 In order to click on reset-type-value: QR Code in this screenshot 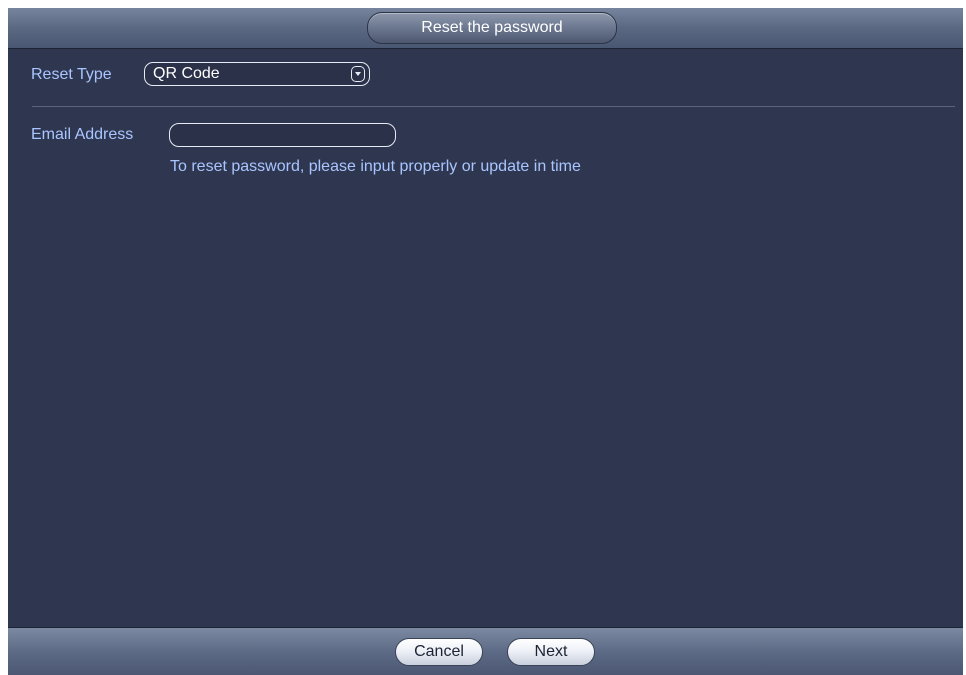, I will do `click(186, 73)`.